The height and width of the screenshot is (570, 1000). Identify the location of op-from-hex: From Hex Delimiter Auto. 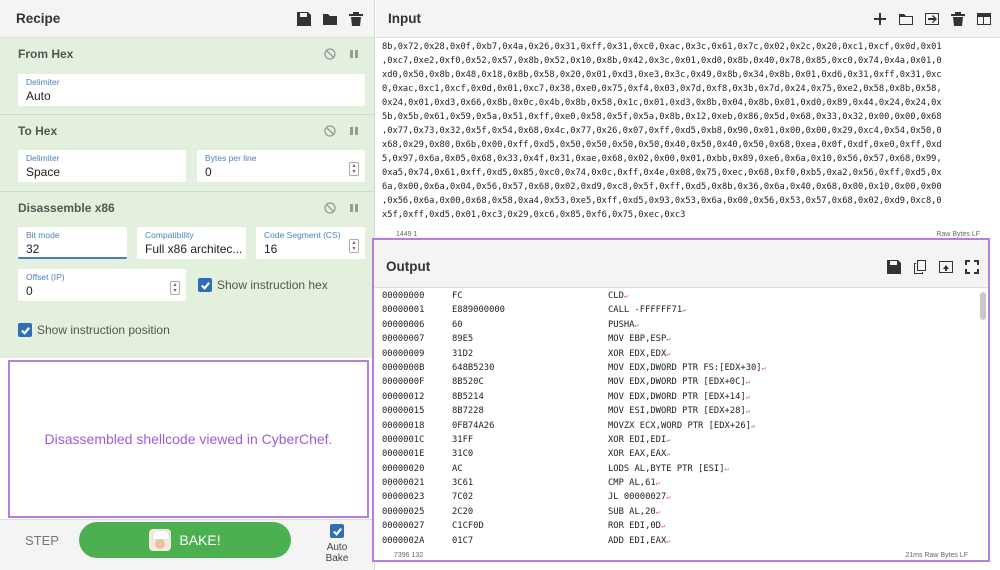
(187, 76).